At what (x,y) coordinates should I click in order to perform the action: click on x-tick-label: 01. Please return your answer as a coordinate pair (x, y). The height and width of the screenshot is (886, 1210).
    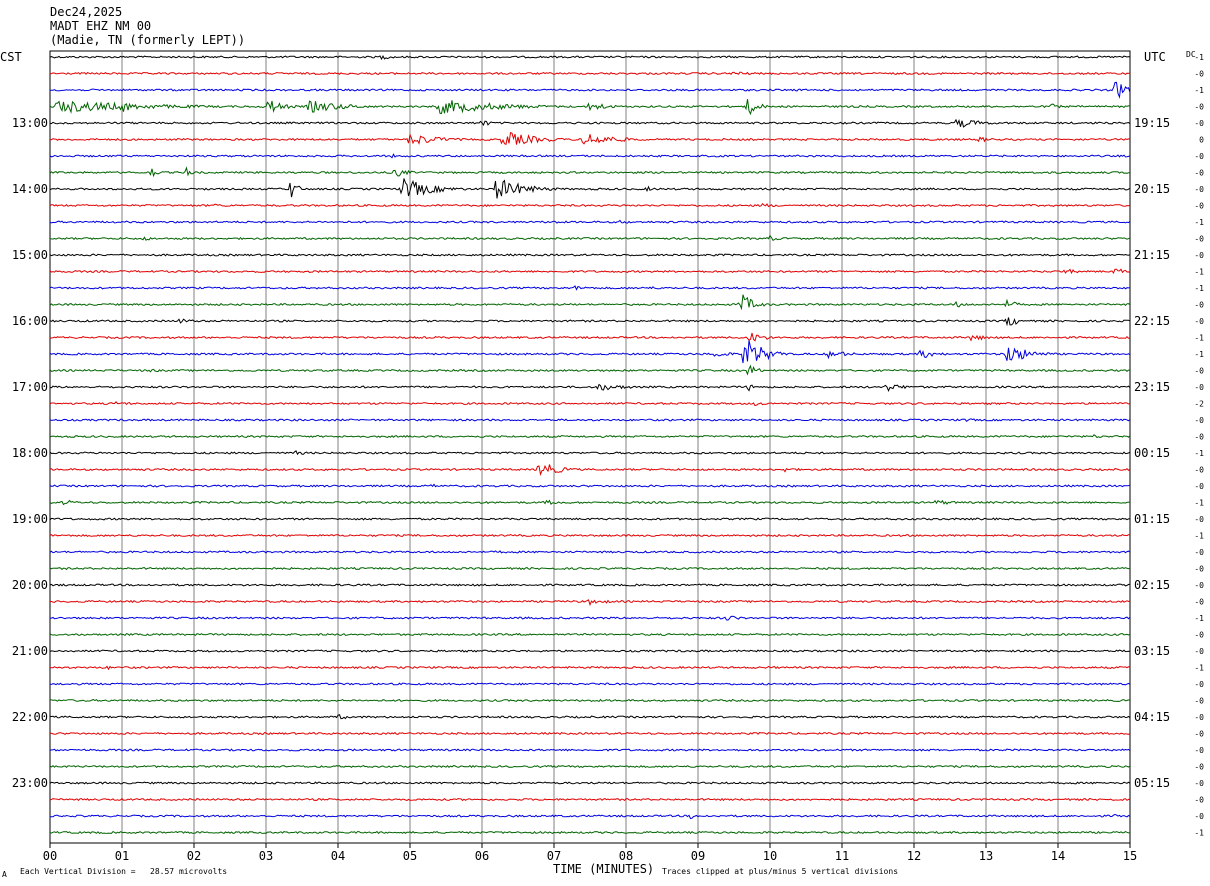
    Looking at the image, I should click on (122, 856).